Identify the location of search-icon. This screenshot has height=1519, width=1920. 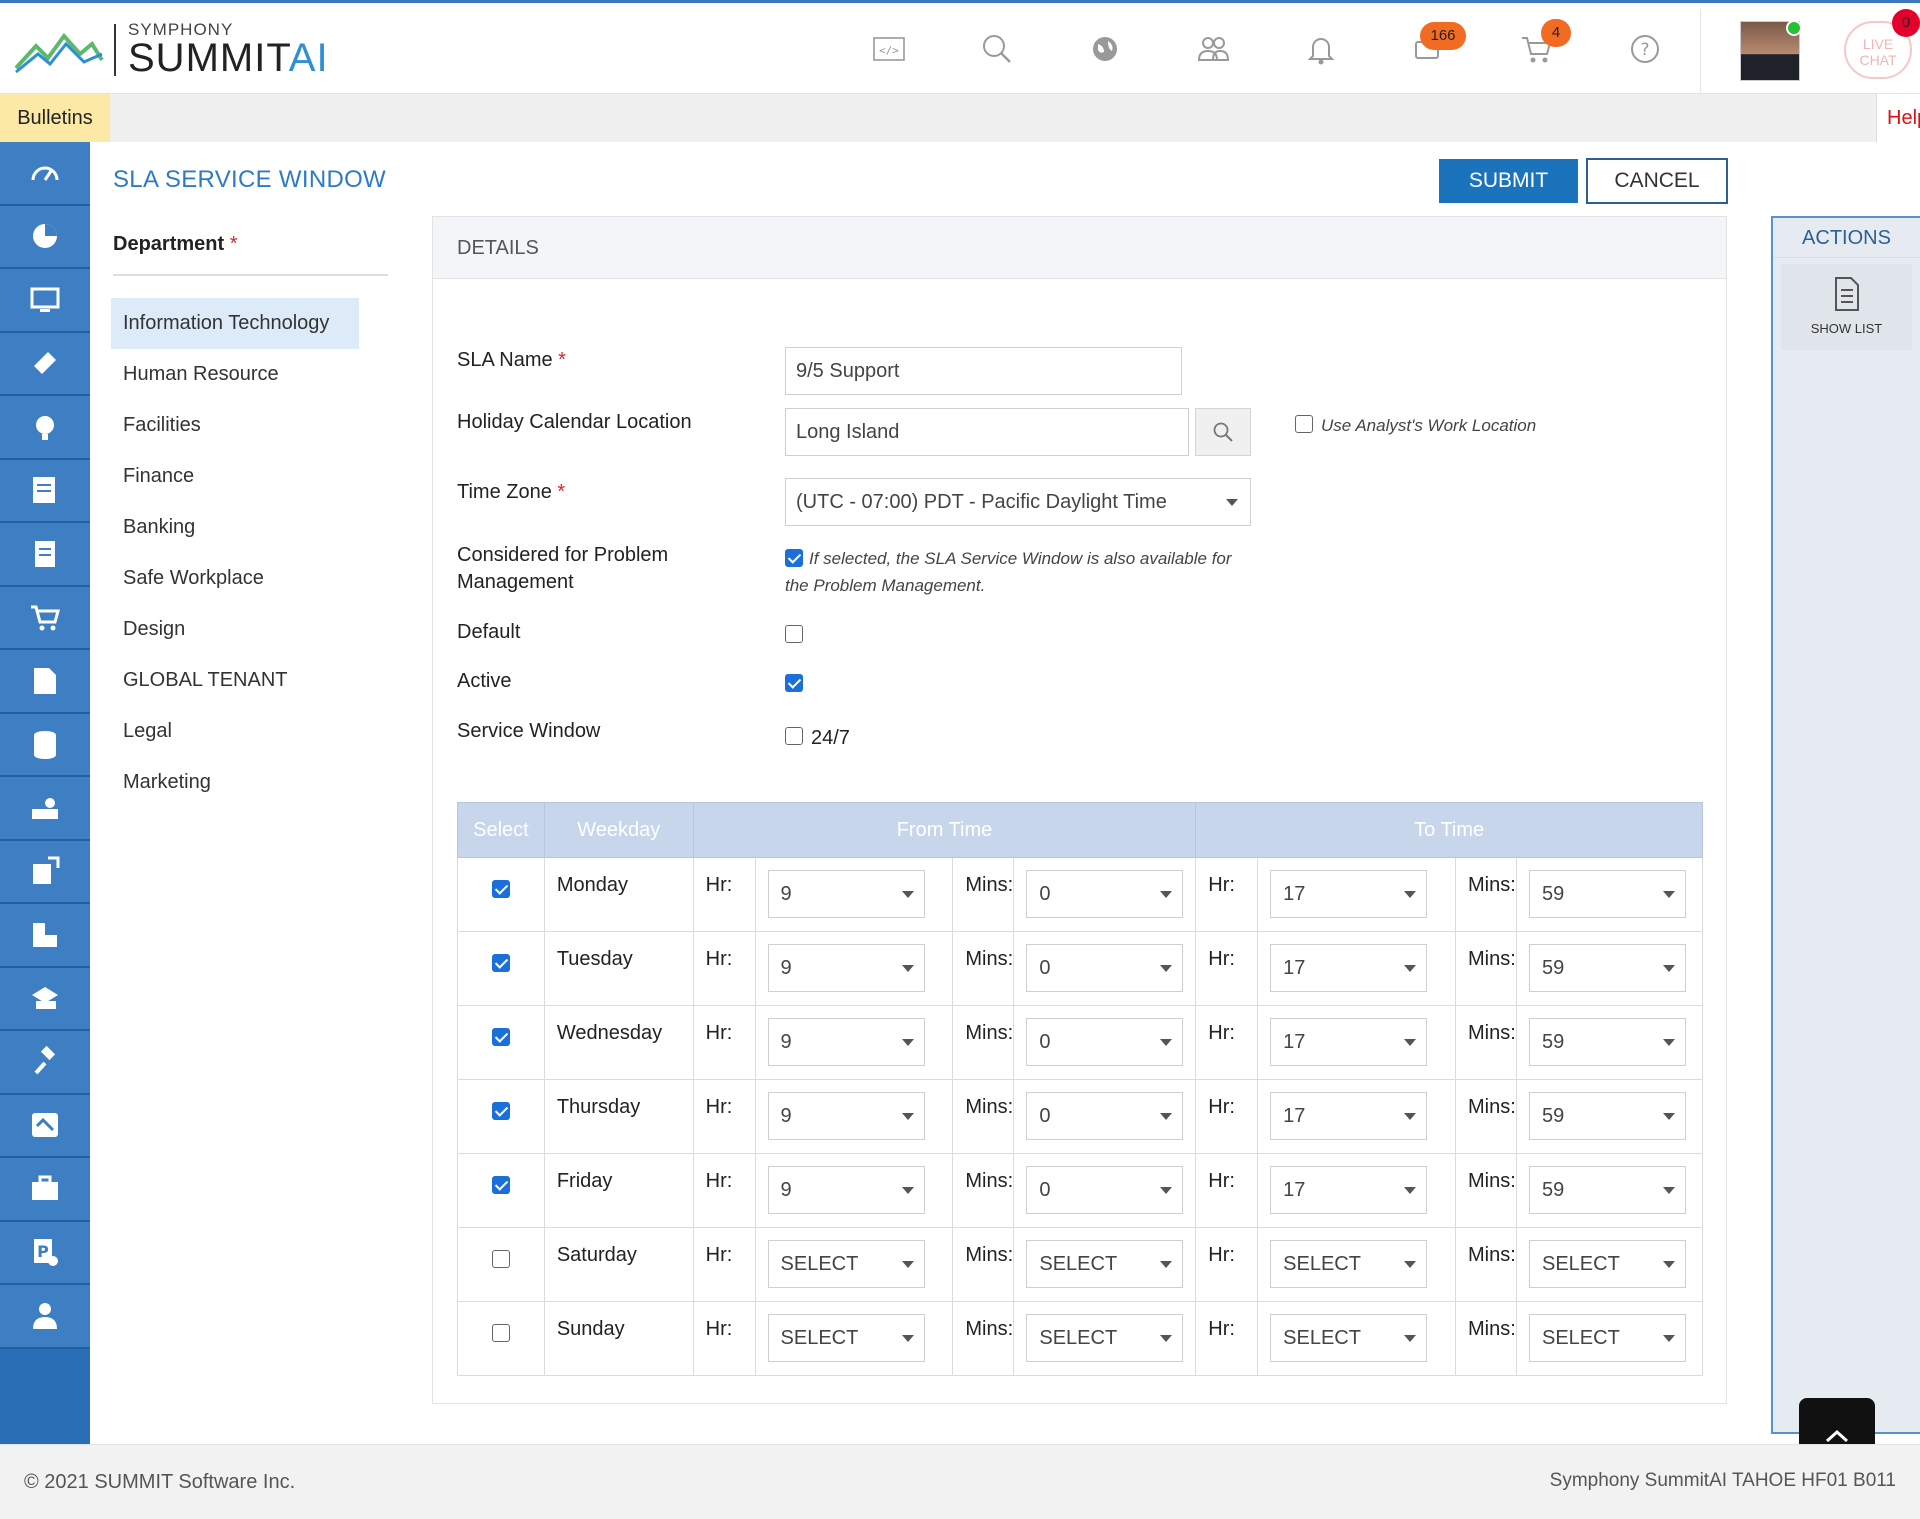
(997, 49).